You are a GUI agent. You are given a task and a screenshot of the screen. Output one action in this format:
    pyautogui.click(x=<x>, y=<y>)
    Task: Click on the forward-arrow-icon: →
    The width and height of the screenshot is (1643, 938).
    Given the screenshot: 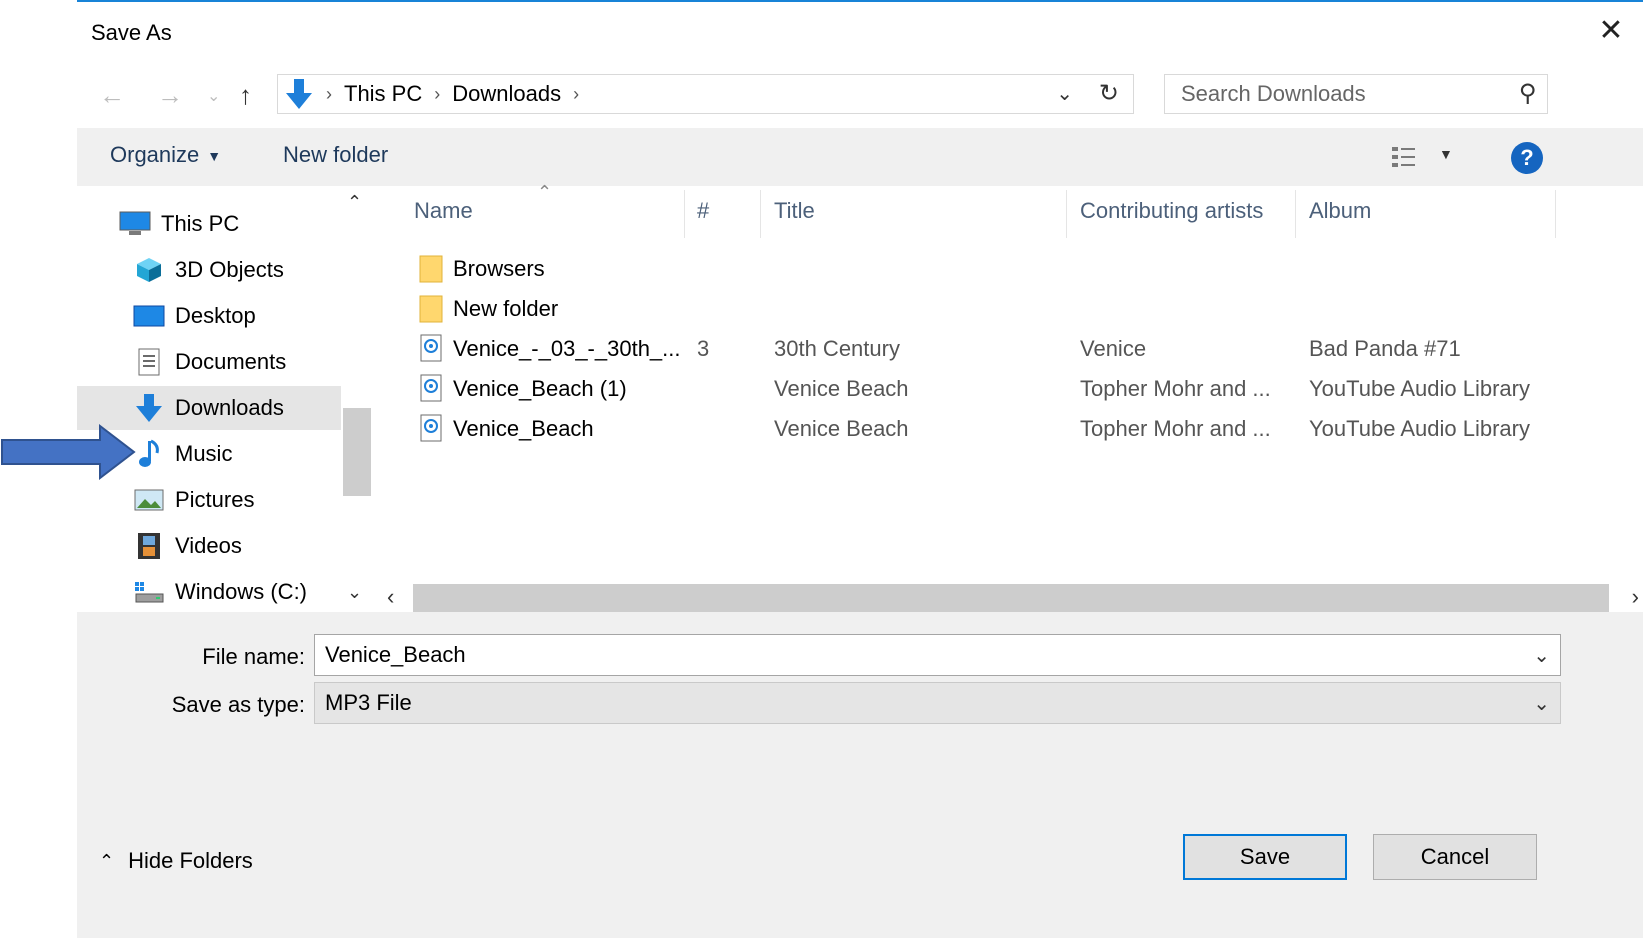 What is the action you would take?
    pyautogui.click(x=170, y=95)
    